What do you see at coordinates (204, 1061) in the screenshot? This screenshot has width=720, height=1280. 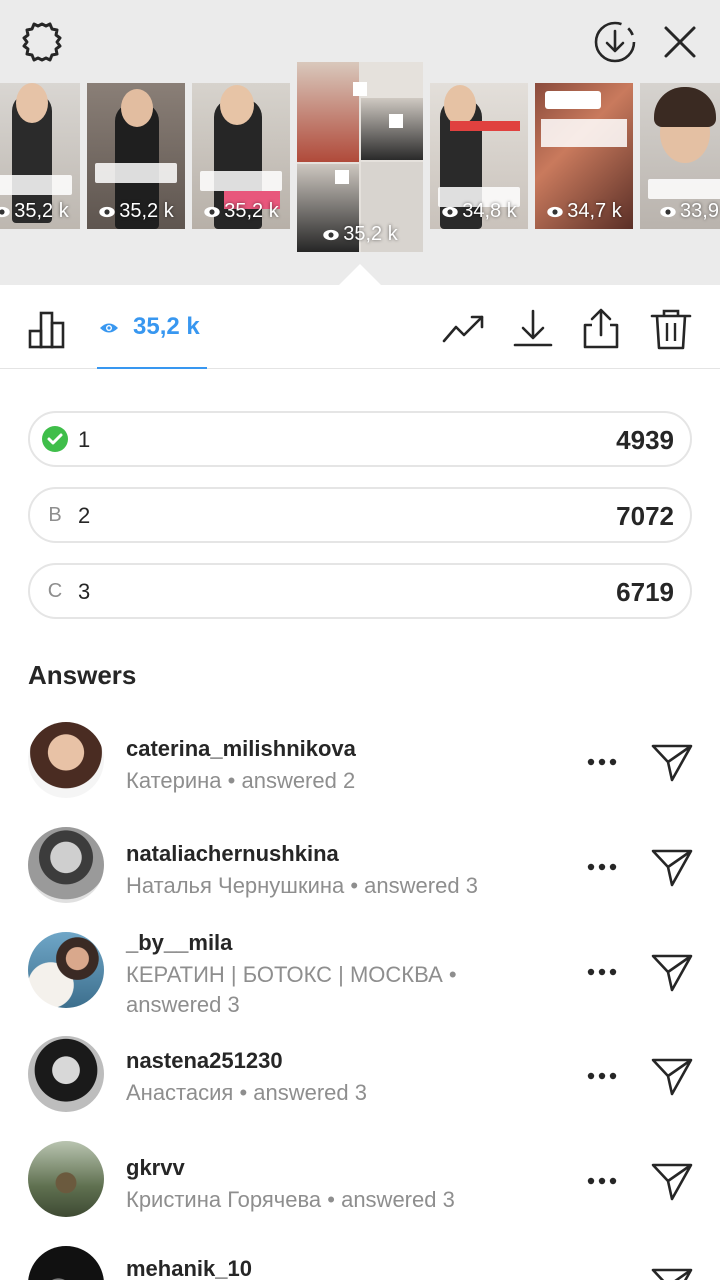 I see `answer-username: nastena251230` at bounding box center [204, 1061].